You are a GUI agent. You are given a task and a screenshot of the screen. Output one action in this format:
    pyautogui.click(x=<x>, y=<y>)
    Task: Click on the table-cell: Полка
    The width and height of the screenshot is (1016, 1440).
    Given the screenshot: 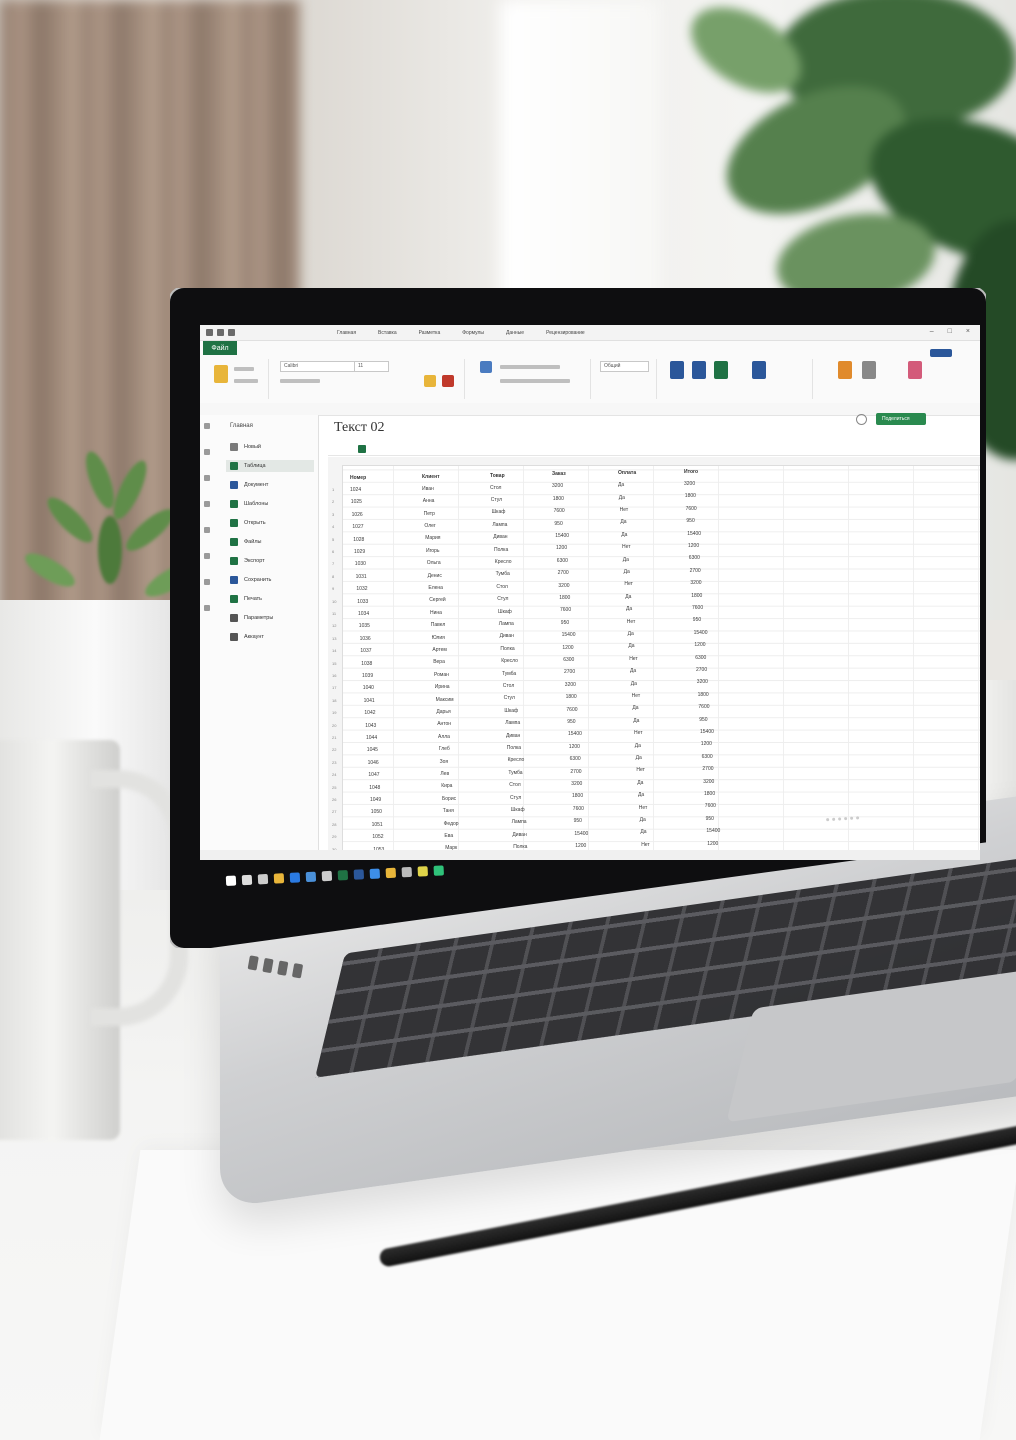 What is the action you would take?
    pyautogui.click(x=501, y=550)
    